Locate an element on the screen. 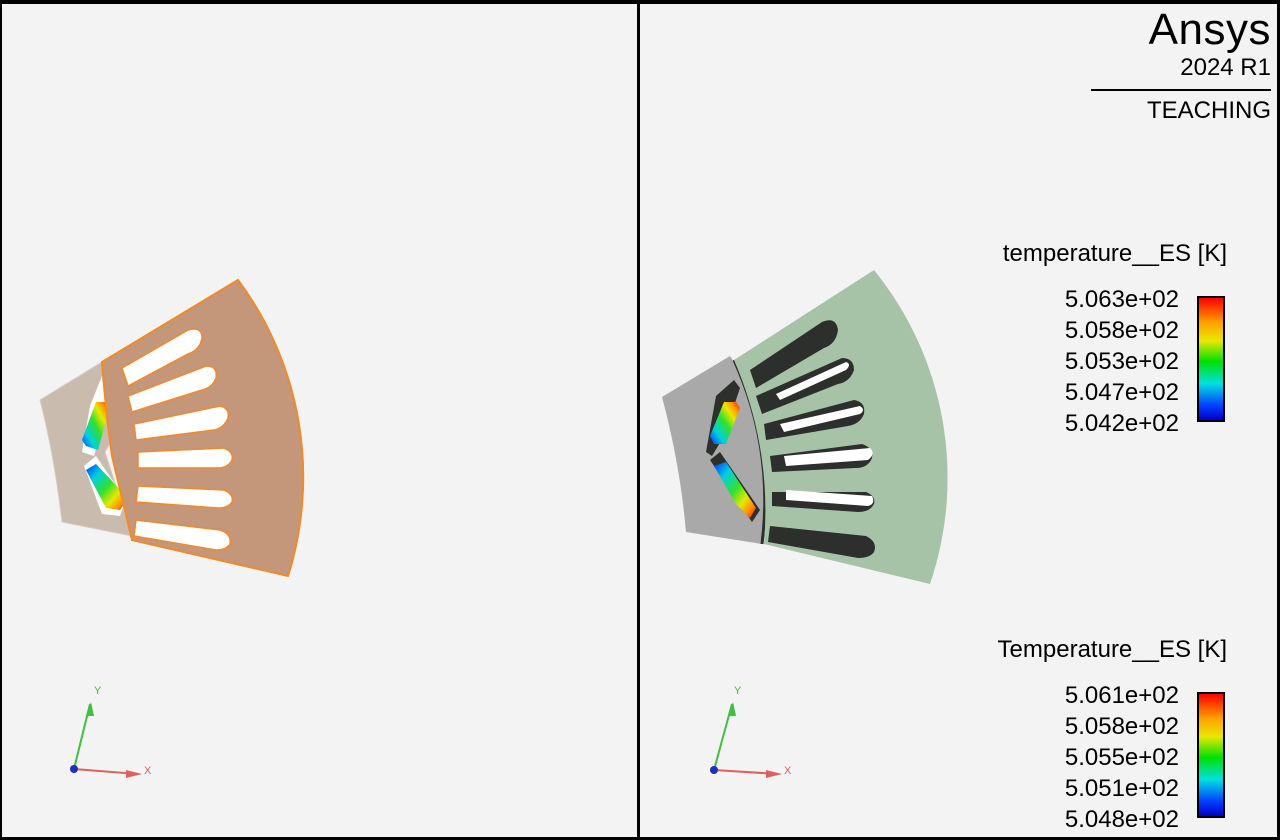 This screenshot has width=1280, height=840. legend-tick: 5.061e+02 is located at coordinates (1121, 695).